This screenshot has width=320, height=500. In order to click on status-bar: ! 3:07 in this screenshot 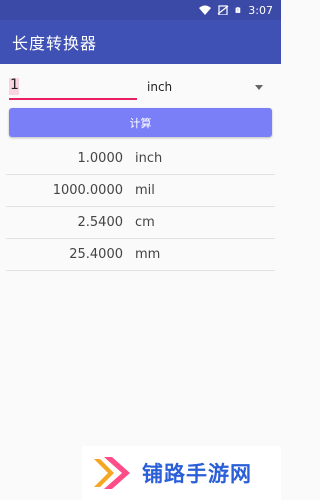, I will do `click(140, 10)`.